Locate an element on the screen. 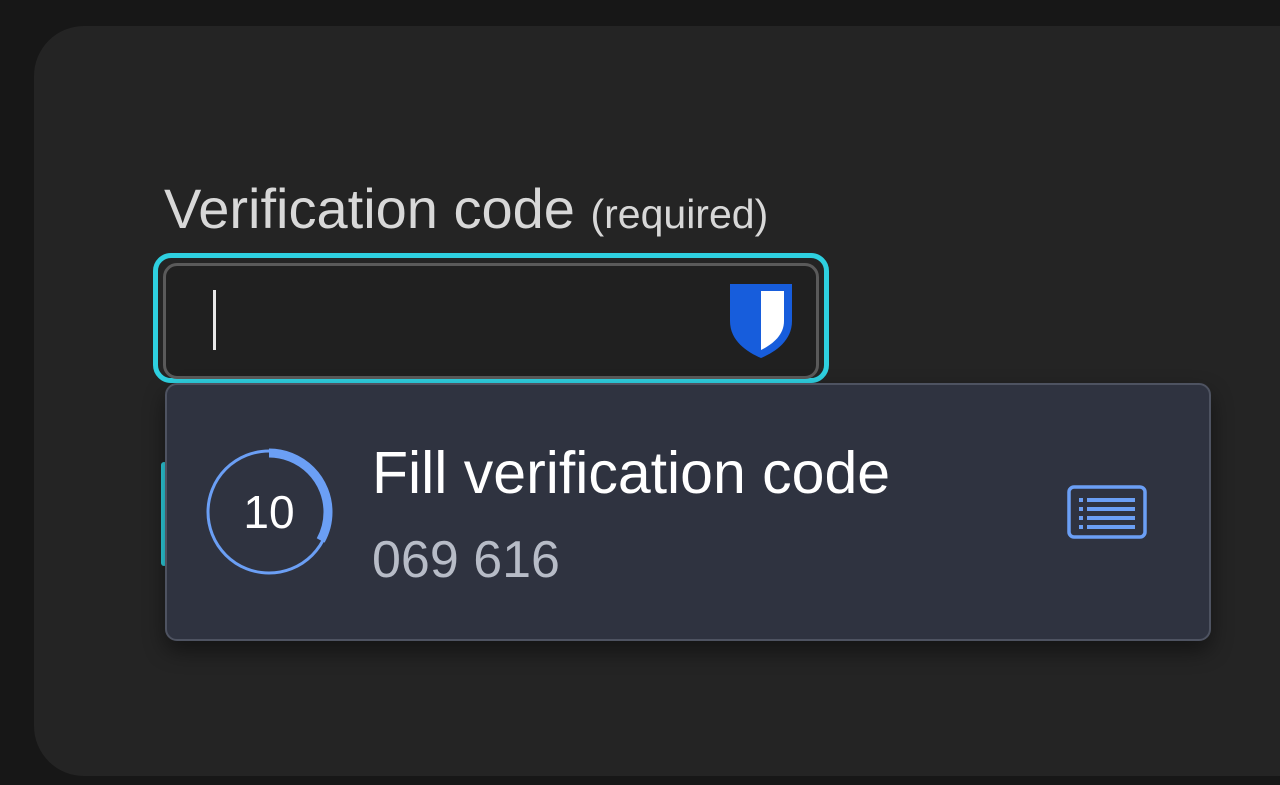 The image size is (1280, 785). text-caret is located at coordinates (214, 320).